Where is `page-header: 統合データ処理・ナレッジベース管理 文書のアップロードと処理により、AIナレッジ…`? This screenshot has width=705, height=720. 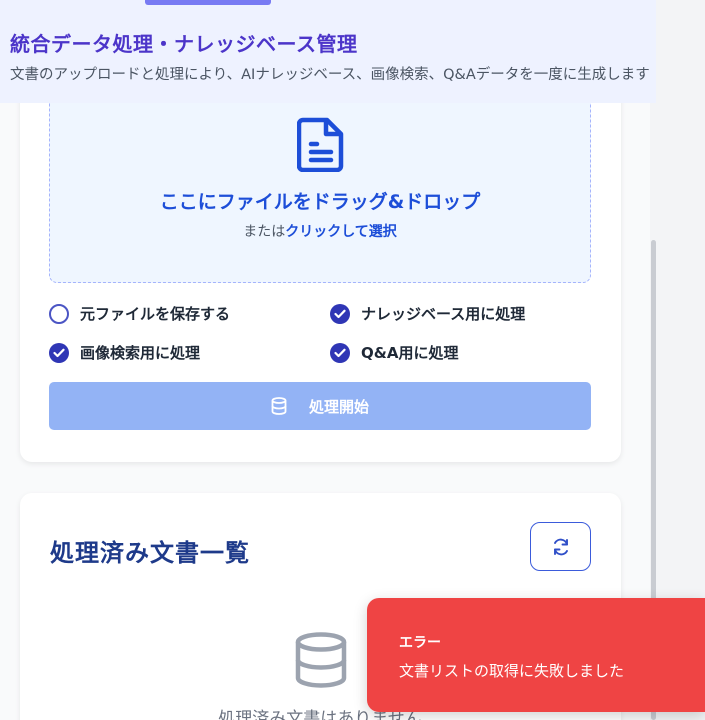 page-header: 統合データ処理・ナレッジベース管理 文書のアップロードと処理により、AIナレッジ… is located at coordinates (328, 51).